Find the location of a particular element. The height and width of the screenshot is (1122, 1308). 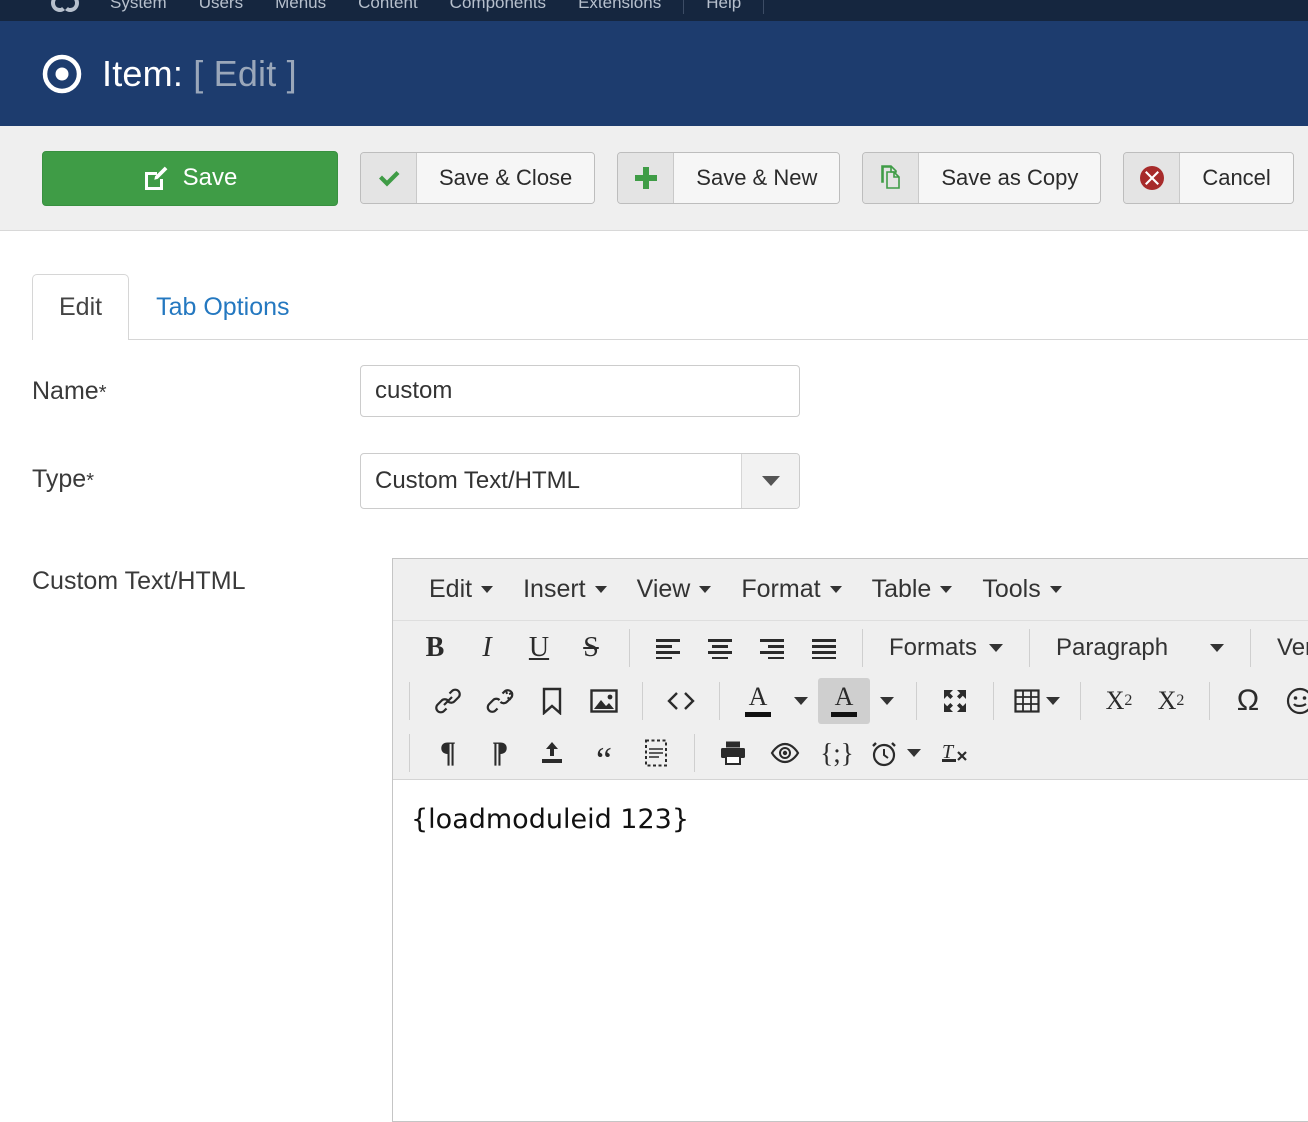

link-icon is located at coordinates (448, 701).